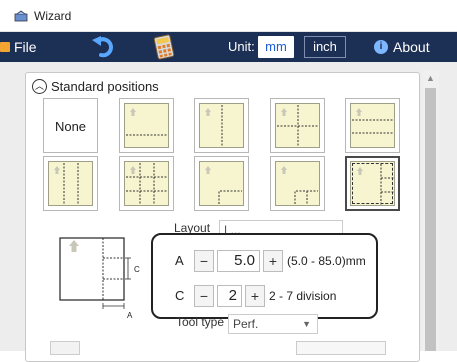 The width and height of the screenshot is (457, 362). I want to click on param-c-increment-button: +, so click(255, 296).